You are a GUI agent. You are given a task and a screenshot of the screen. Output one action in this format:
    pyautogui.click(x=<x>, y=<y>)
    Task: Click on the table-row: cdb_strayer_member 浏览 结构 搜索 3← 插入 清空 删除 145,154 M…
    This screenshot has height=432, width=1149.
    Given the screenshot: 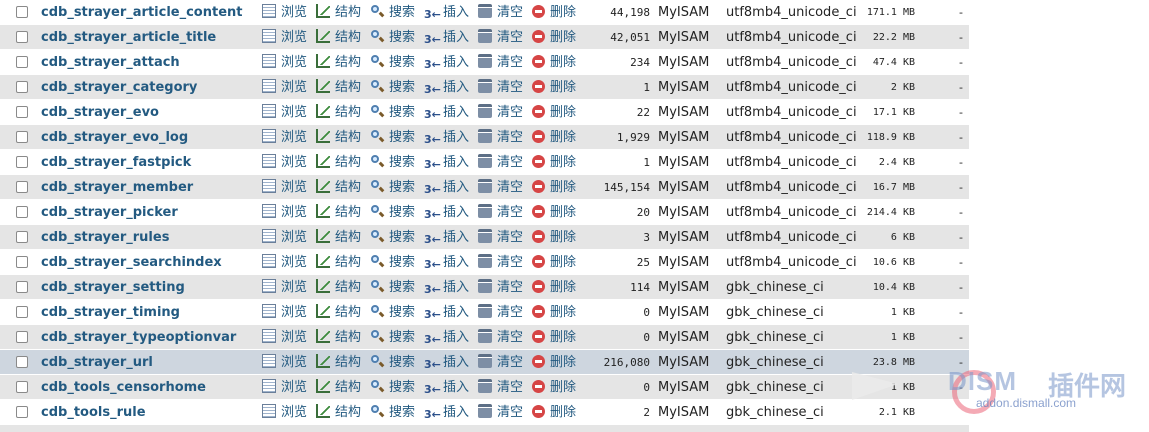 What is the action you would take?
    pyautogui.click(x=484, y=187)
    